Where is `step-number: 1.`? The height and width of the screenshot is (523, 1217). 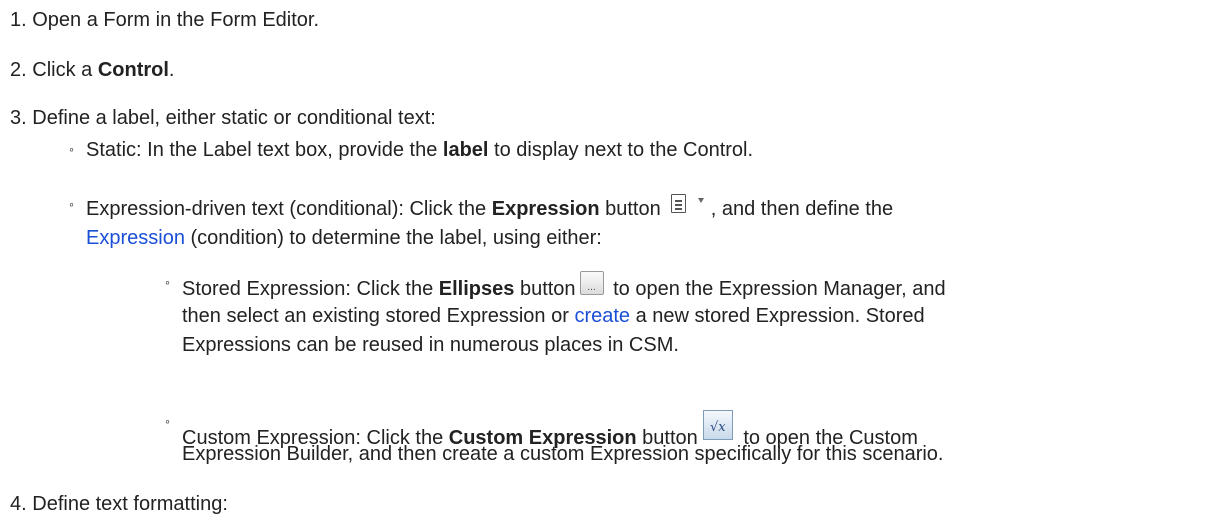
step-number: 1. is located at coordinates (18, 20).